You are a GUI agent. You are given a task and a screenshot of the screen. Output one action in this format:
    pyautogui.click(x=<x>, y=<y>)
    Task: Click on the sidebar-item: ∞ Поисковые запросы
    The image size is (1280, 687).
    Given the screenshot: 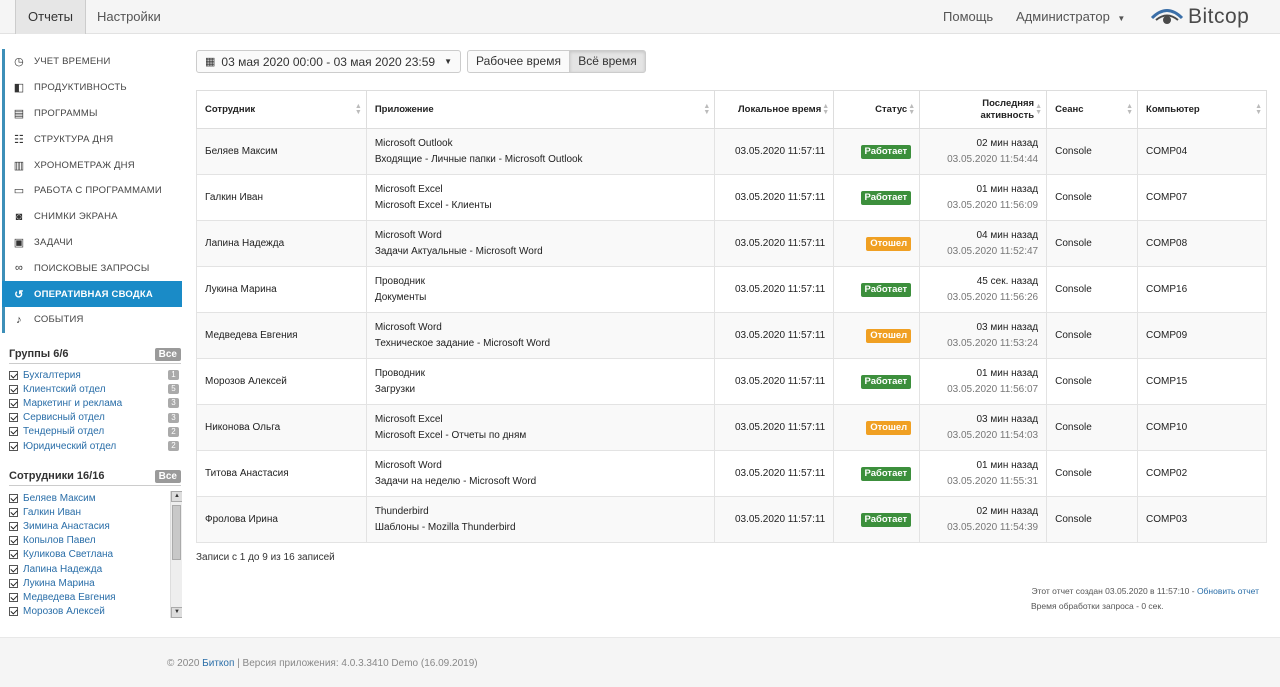 What is the action you would take?
    pyautogui.click(x=92, y=268)
    